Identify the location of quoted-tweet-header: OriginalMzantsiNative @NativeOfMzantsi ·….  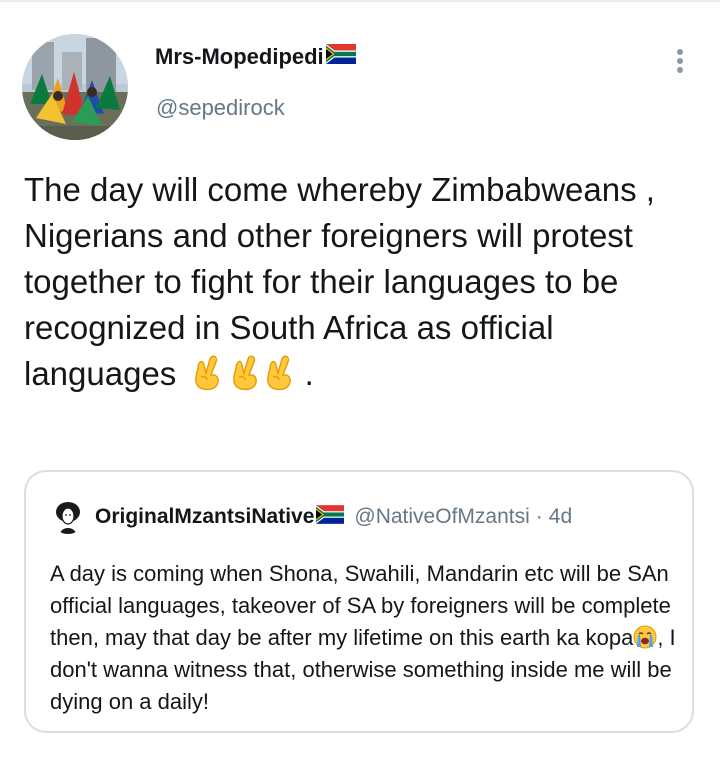
(311, 517).